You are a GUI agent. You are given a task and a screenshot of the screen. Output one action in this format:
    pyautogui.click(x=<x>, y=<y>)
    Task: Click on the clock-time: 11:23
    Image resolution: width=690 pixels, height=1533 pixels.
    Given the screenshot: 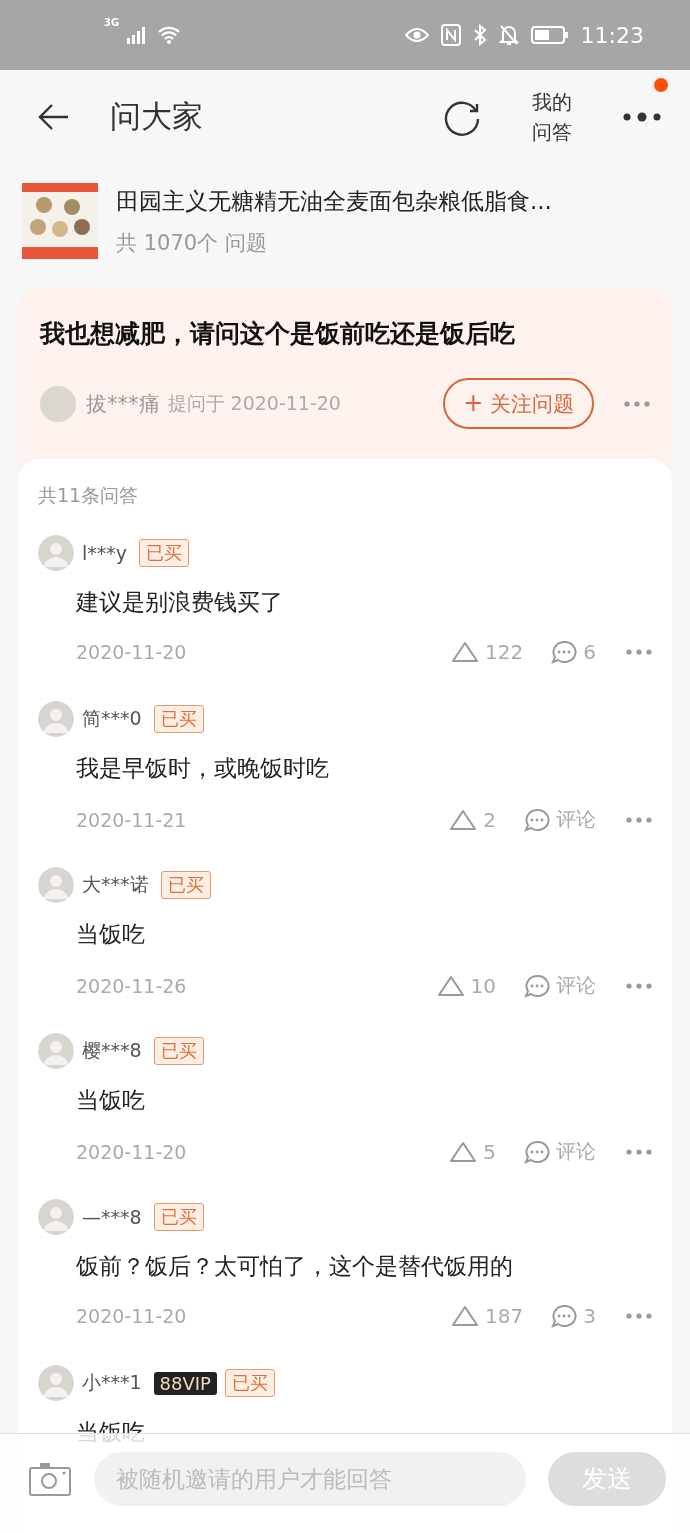 What is the action you would take?
    pyautogui.click(x=612, y=35)
    